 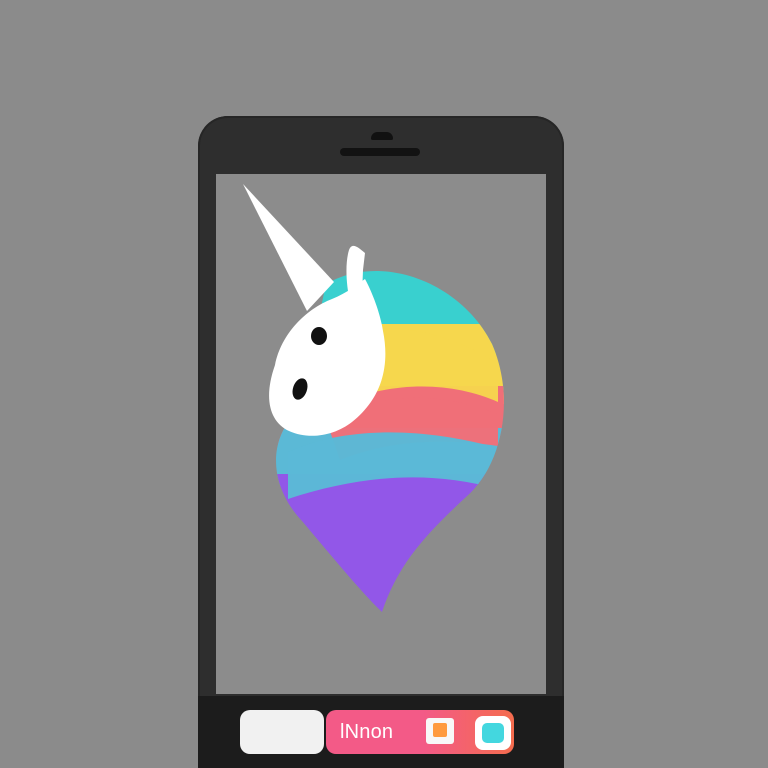 What do you see at coordinates (288, 247) in the screenshot?
I see `horn-icon` at bounding box center [288, 247].